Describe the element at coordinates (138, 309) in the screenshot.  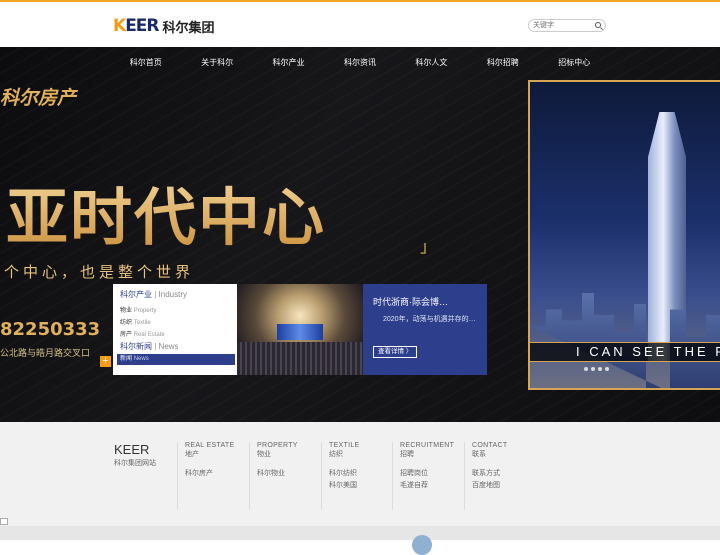
I see `menu-item-property: 物业 Property` at that location.